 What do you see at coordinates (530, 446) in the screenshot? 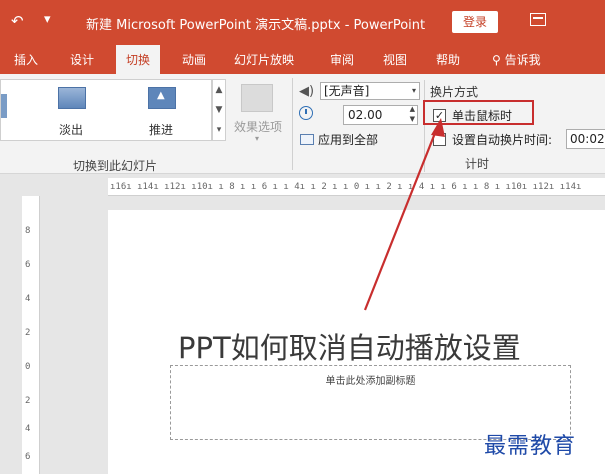
I see `watermark-logo: 最需教育` at bounding box center [530, 446].